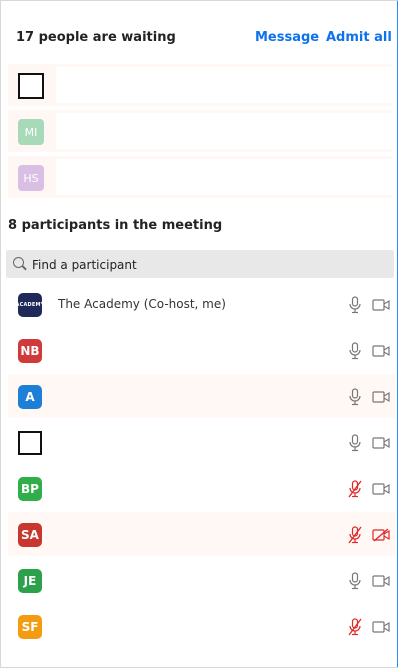  I want to click on waiting-room-title: 17 people are waiting, so click(96, 37).